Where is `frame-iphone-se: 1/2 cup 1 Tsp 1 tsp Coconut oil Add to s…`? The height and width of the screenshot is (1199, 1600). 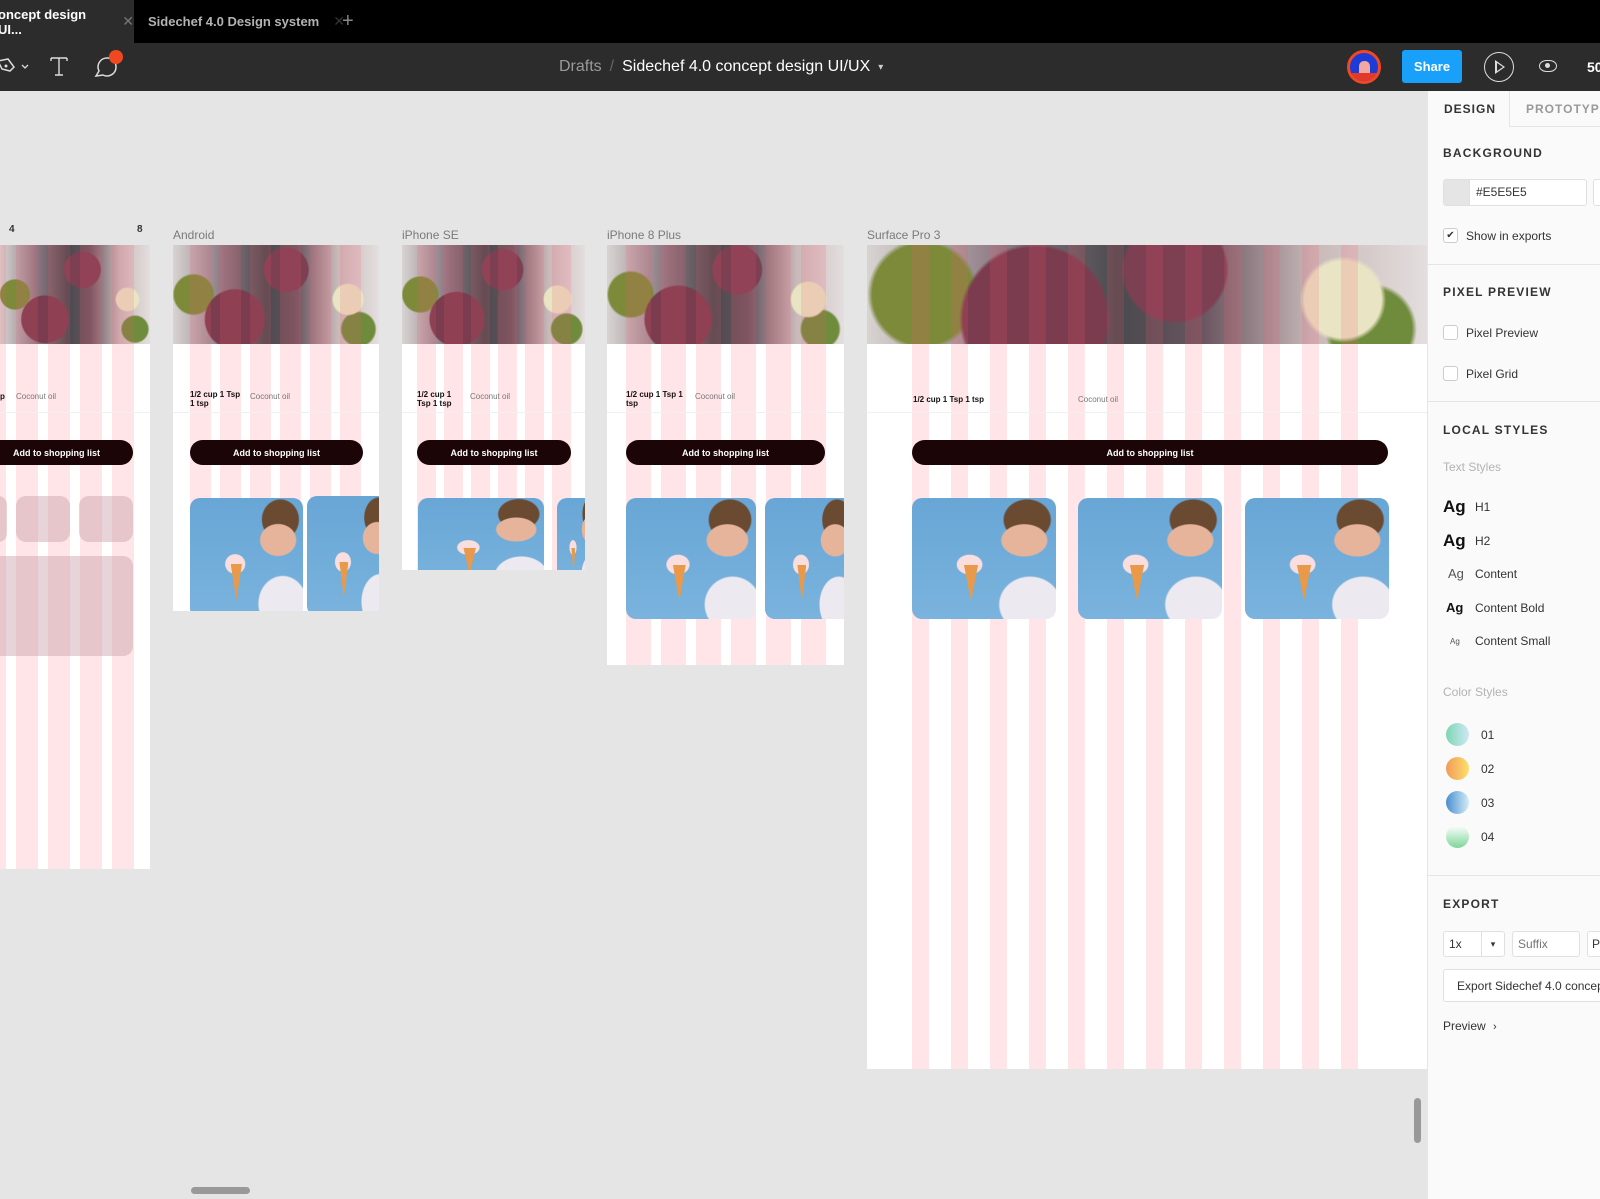 frame-iphone-se: 1/2 cup 1 Tsp 1 tsp Coconut oil Add to s… is located at coordinates (493, 407).